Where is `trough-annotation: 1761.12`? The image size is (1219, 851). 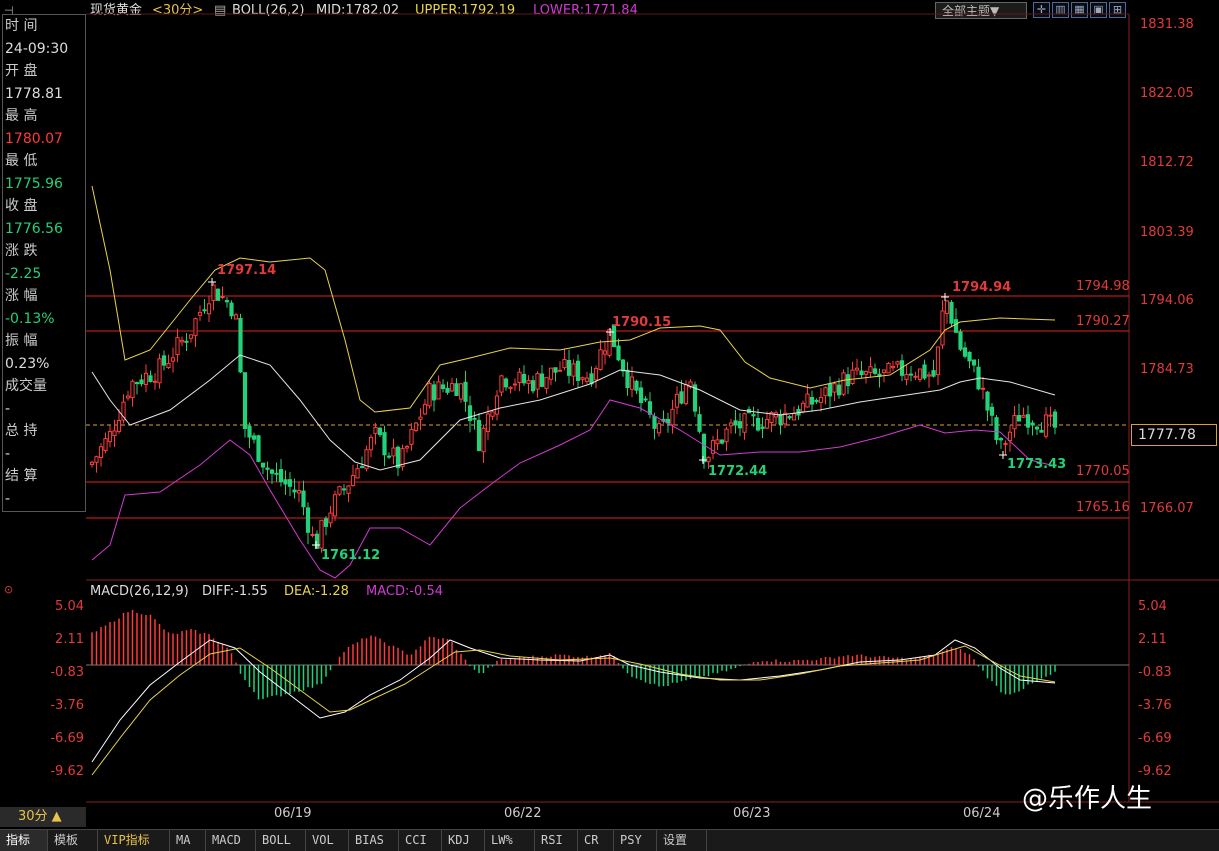 trough-annotation: 1761.12 is located at coordinates (351, 555).